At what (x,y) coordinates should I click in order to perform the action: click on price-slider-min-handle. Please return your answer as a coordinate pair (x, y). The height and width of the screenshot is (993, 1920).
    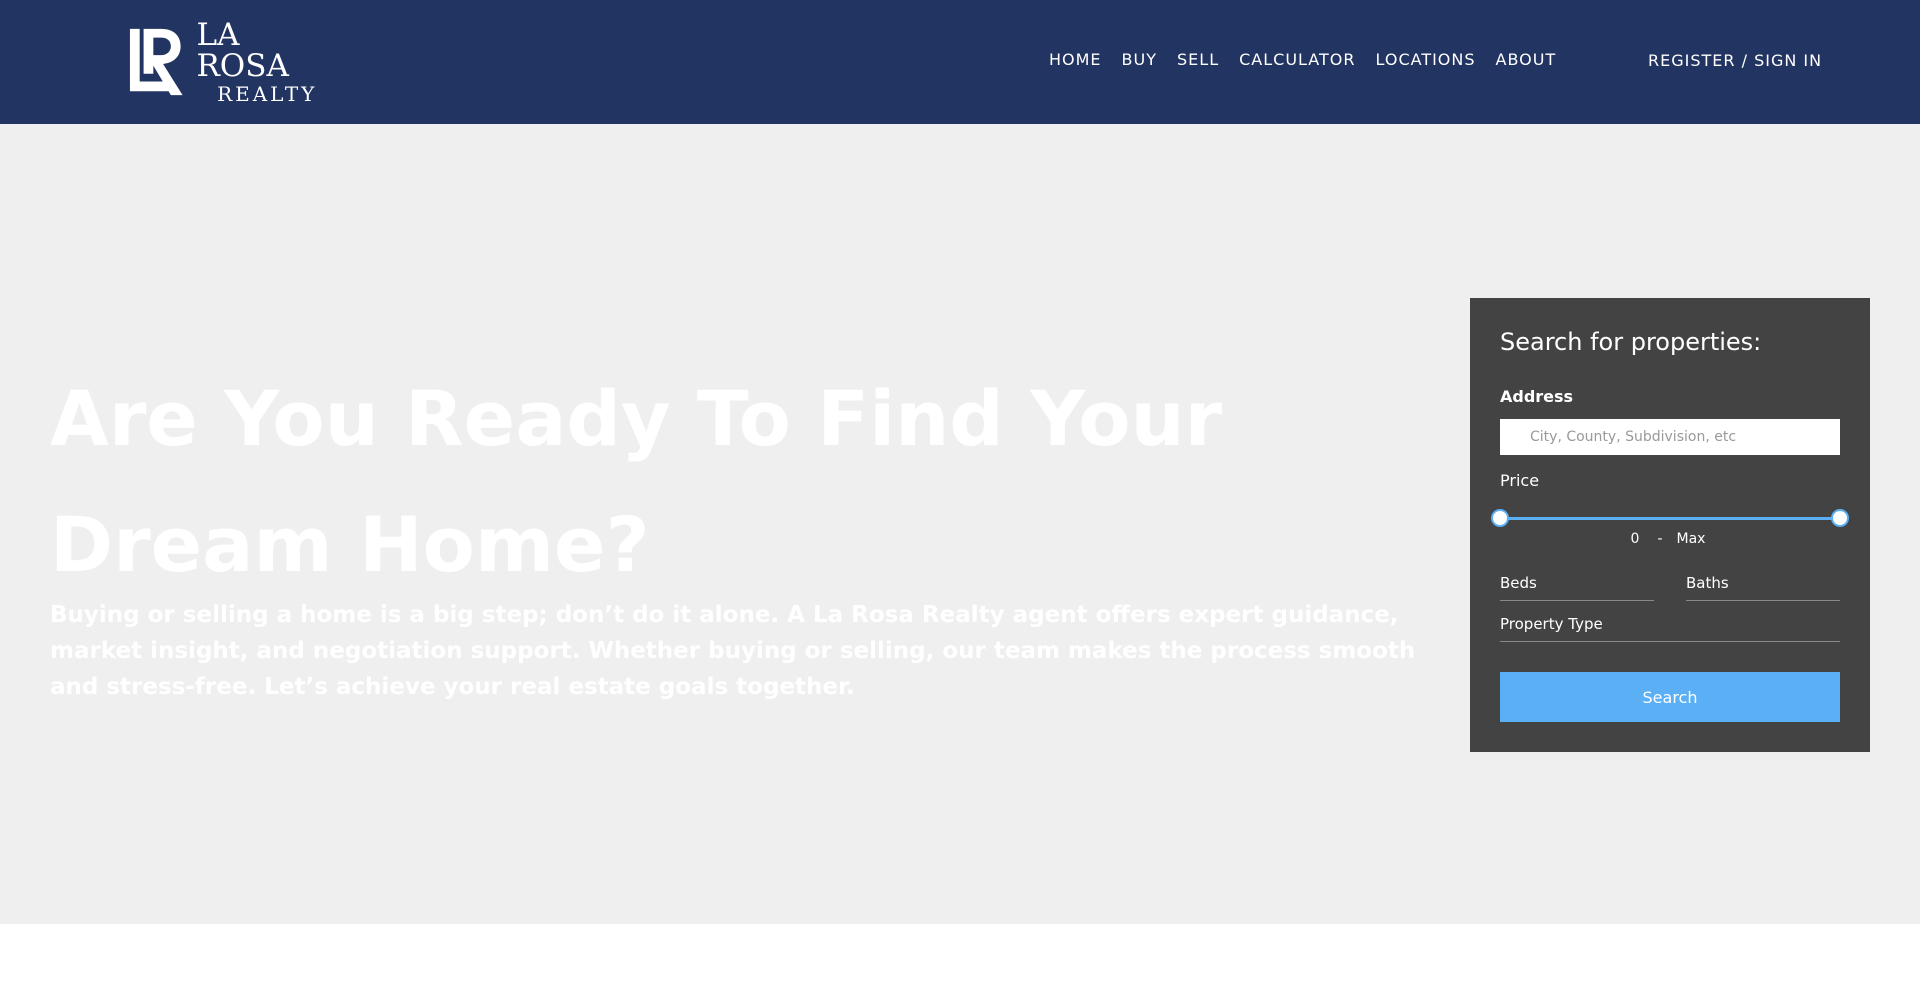
    Looking at the image, I should click on (1500, 518).